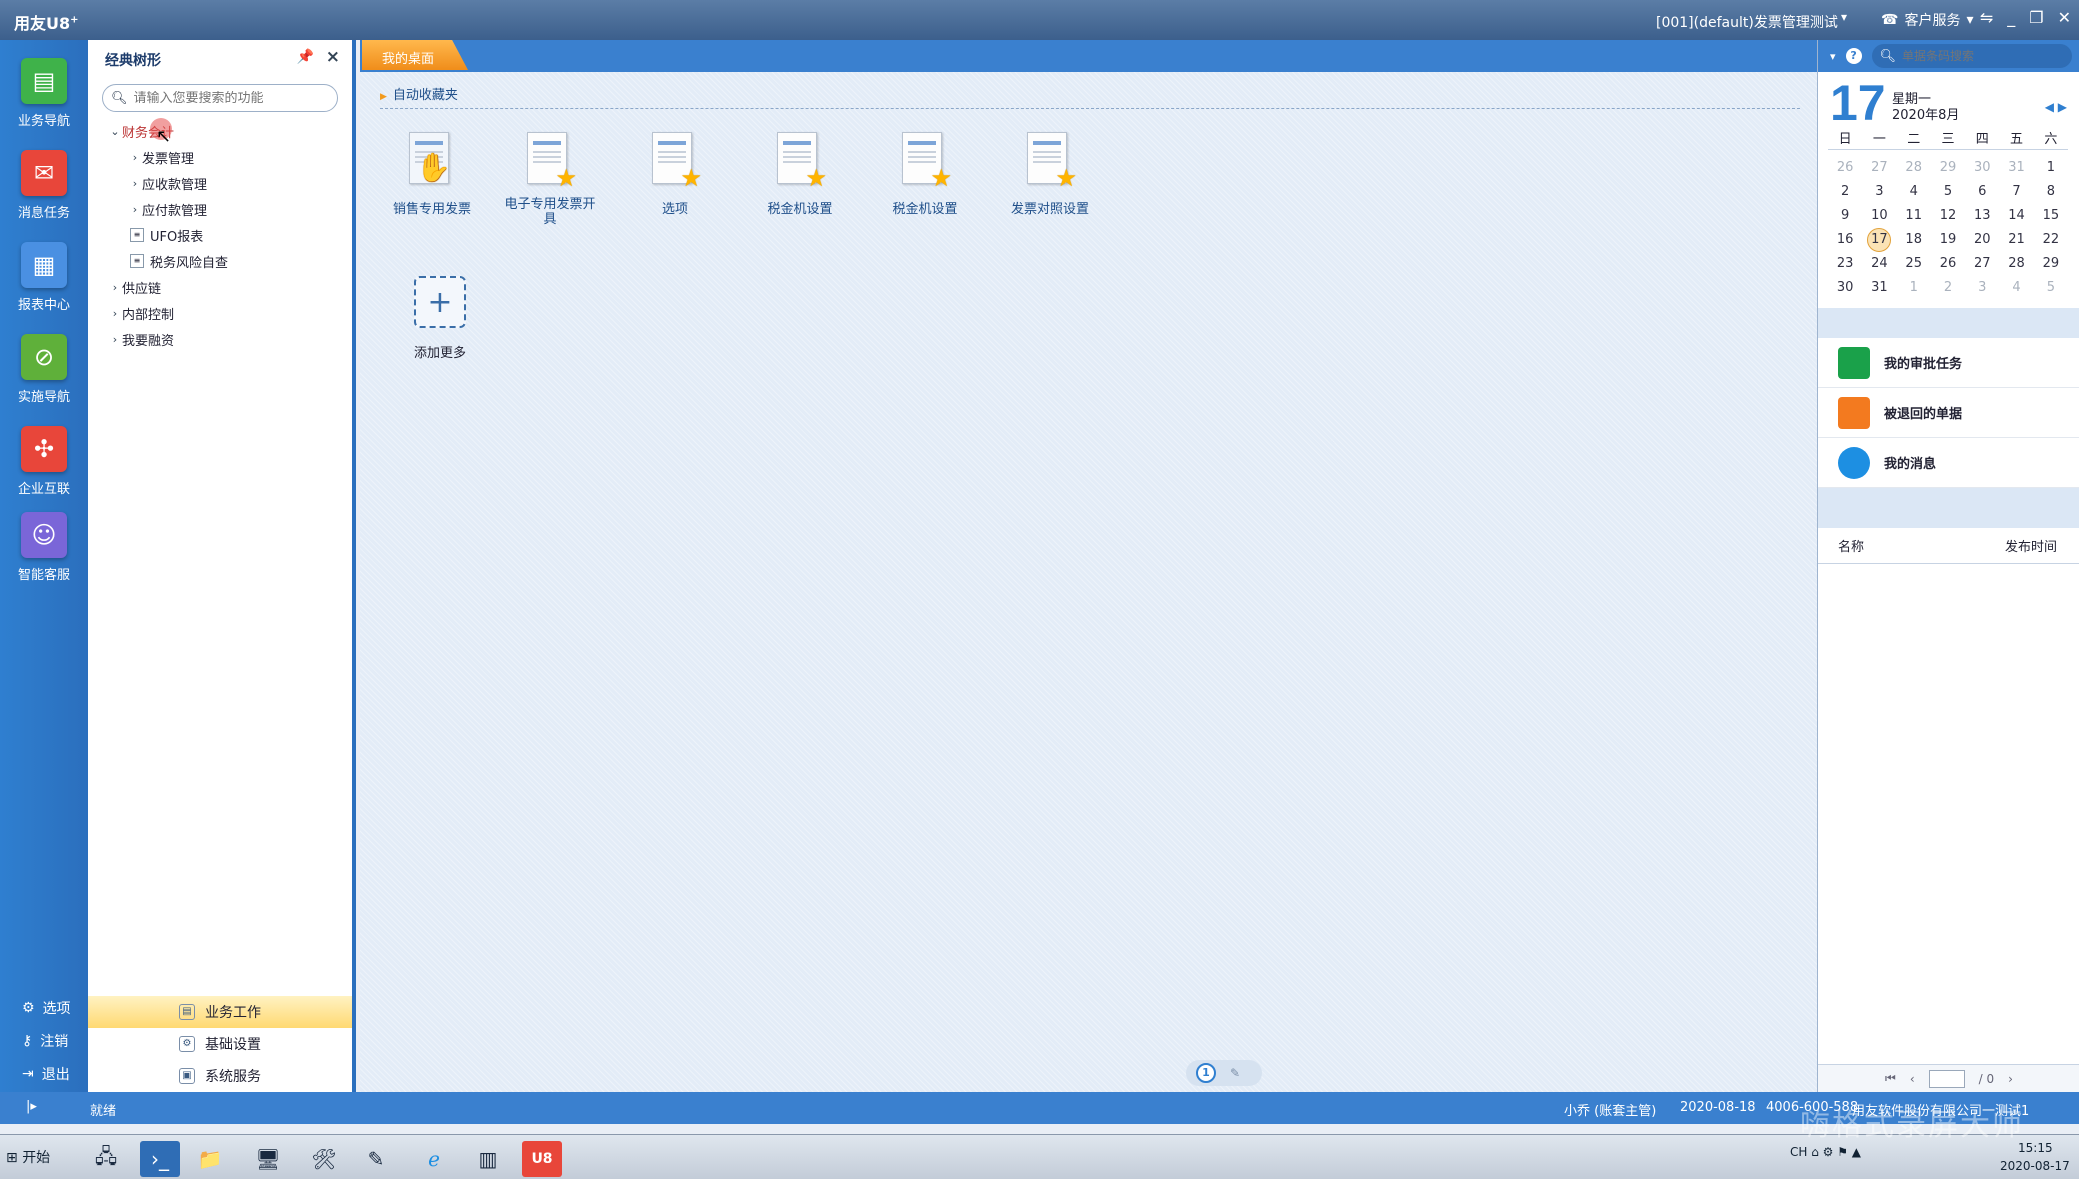 This screenshot has width=2079, height=1179. Describe the element at coordinates (1982, 192) in the screenshot. I see `calendar-date: 6` at that location.